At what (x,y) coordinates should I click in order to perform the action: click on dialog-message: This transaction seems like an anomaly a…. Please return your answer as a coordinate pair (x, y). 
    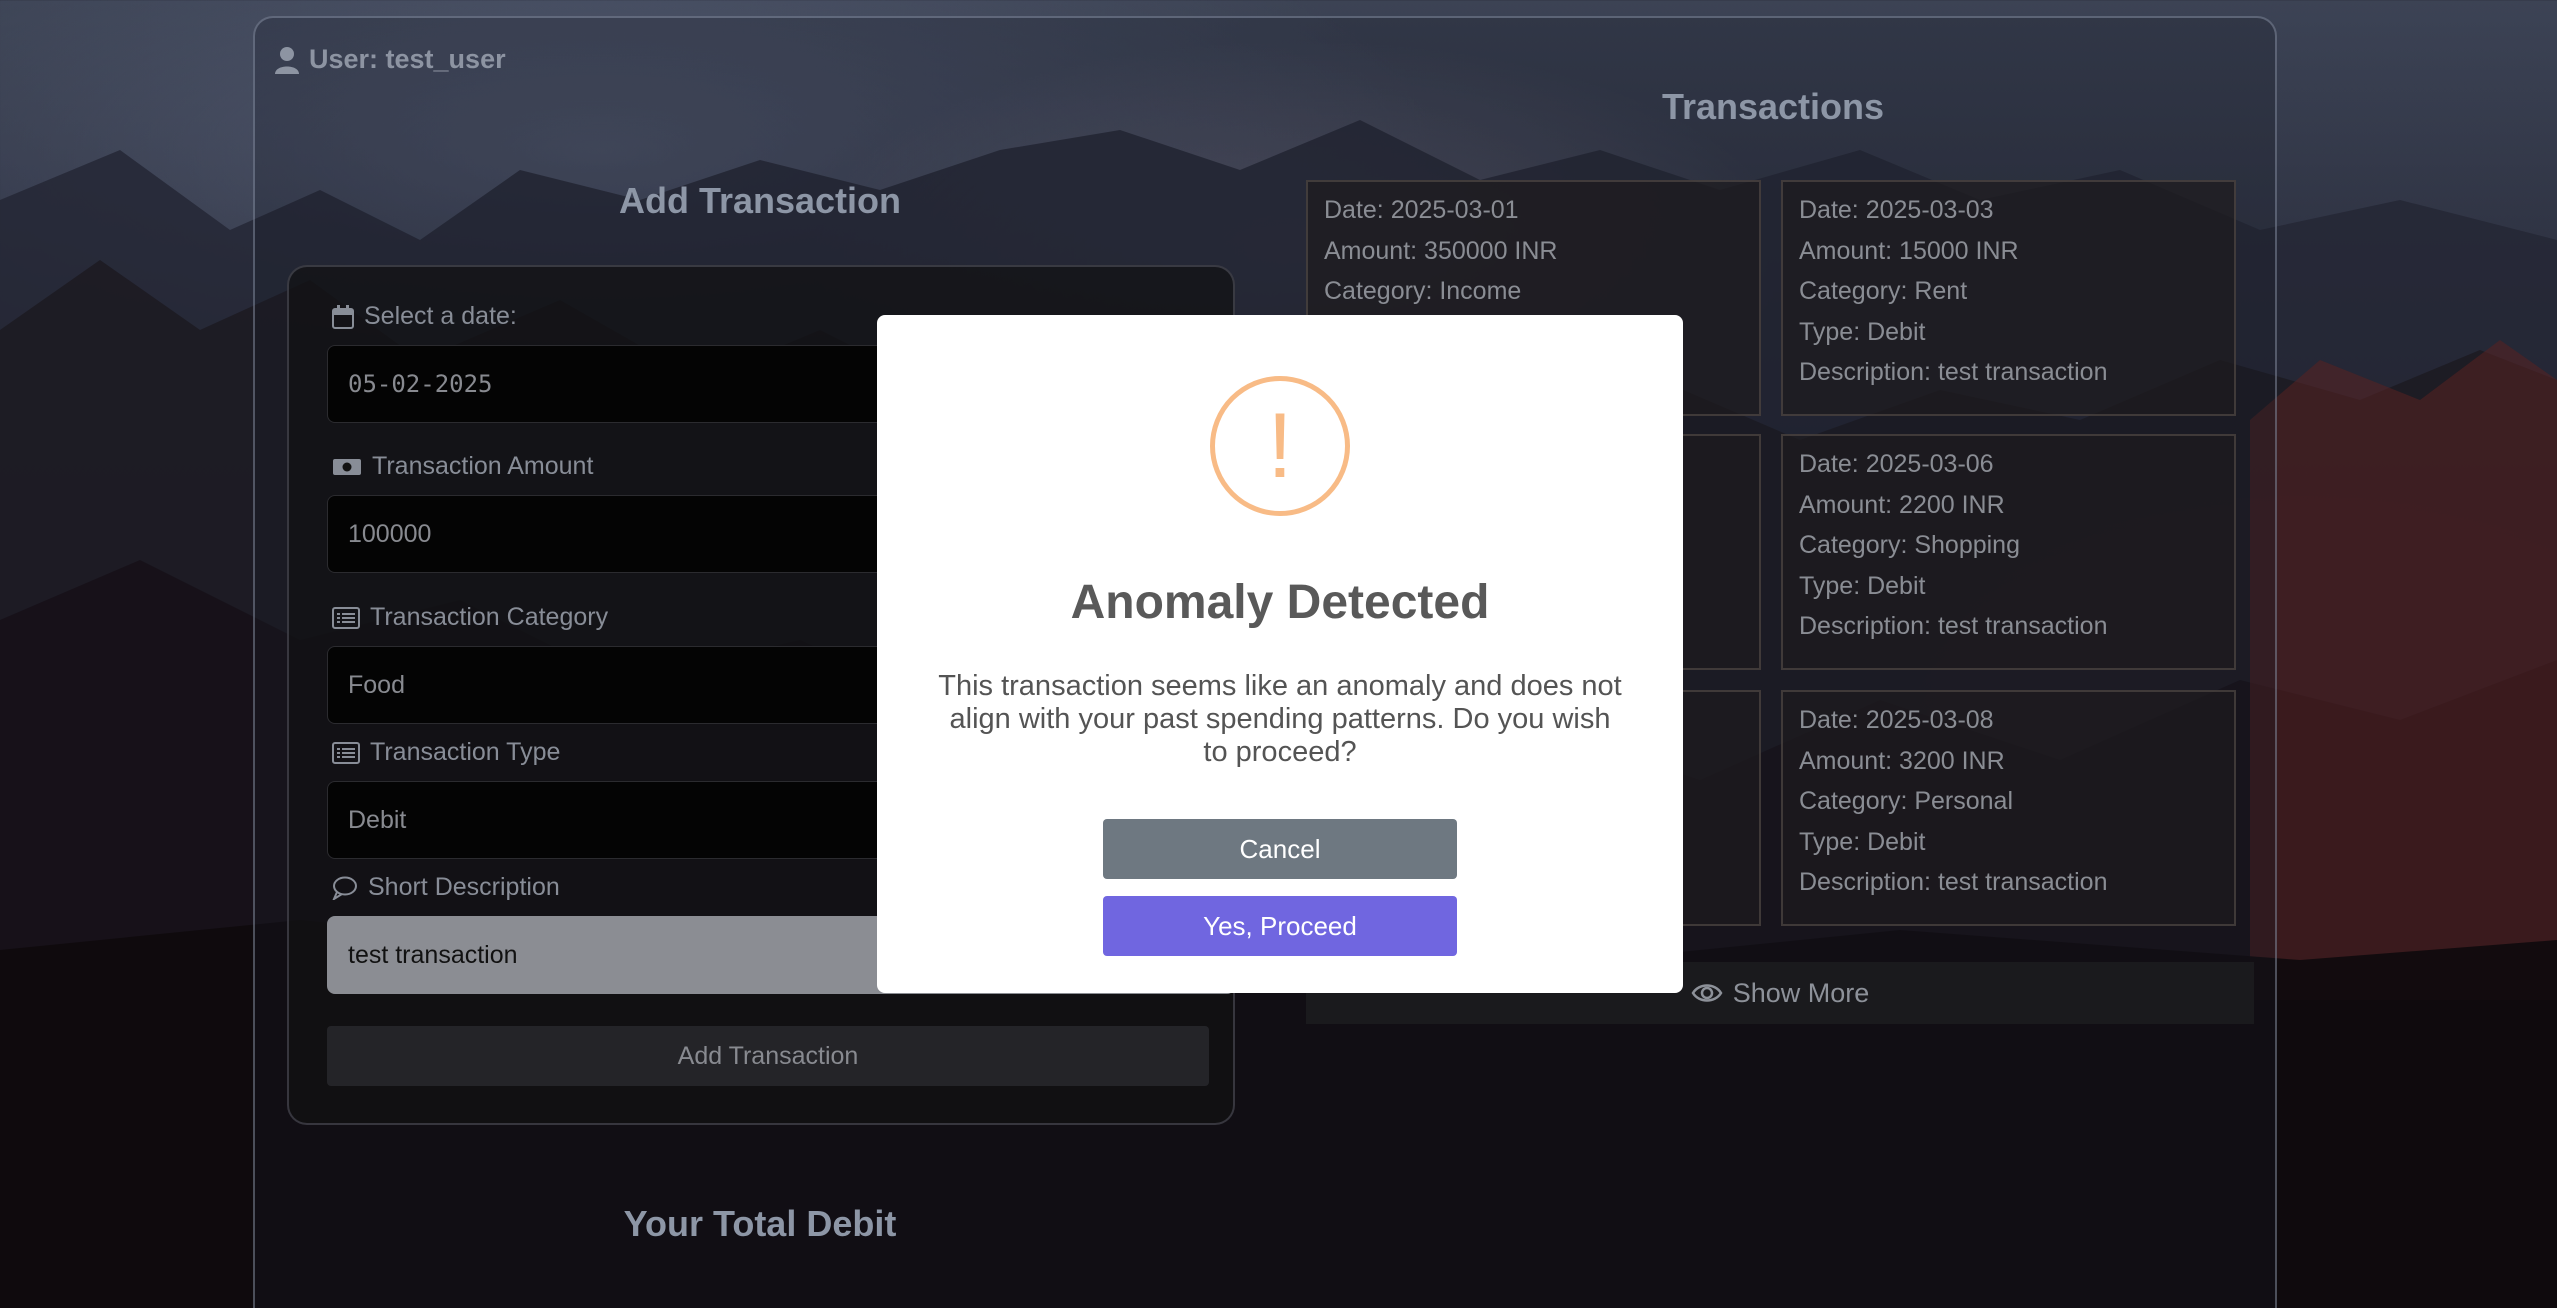
    Looking at the image, I should click on (1280, 719).